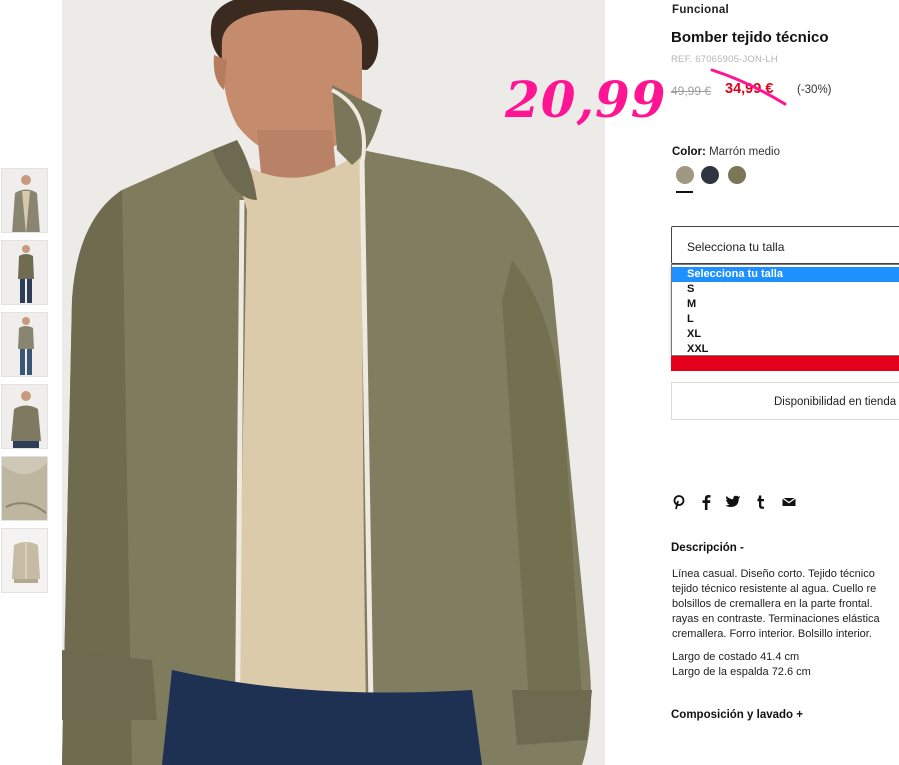 The image size is (899, 765). I want to click on size-option-m: M, so click(785, 304).